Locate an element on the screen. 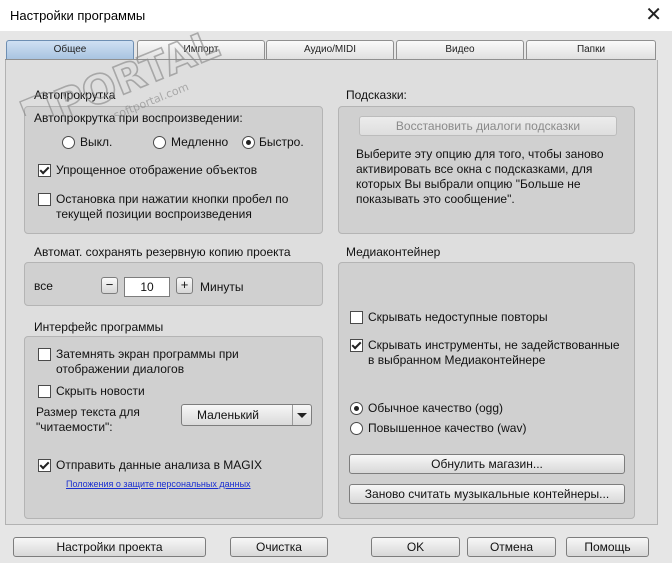 The height and width of the screenshot is (563, 672). autoscroll-slow-label: Медленно is located at coordinates (200, 142).